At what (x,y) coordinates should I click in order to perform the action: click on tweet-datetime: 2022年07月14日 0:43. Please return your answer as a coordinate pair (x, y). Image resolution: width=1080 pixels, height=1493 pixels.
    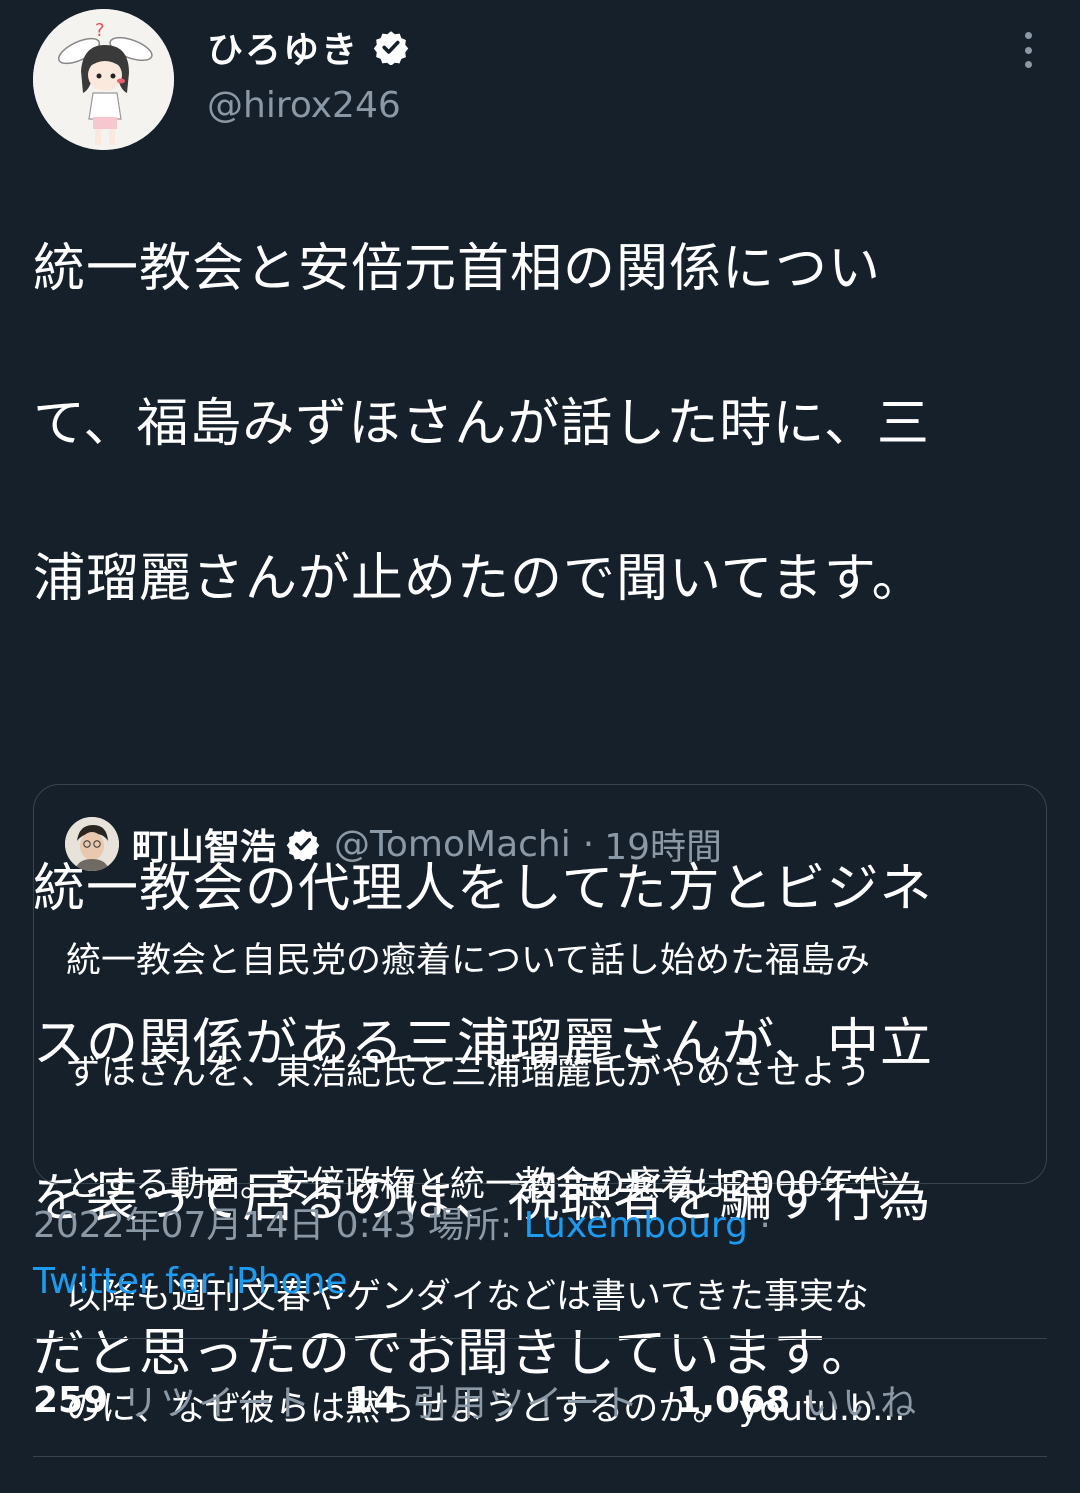
    Looking at the image, I should click on (225, 1225).